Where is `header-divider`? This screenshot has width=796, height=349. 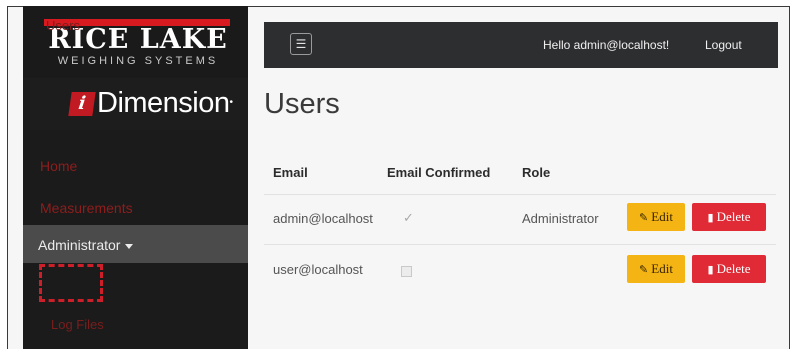
header-divider is located at coordinates (520, 194).